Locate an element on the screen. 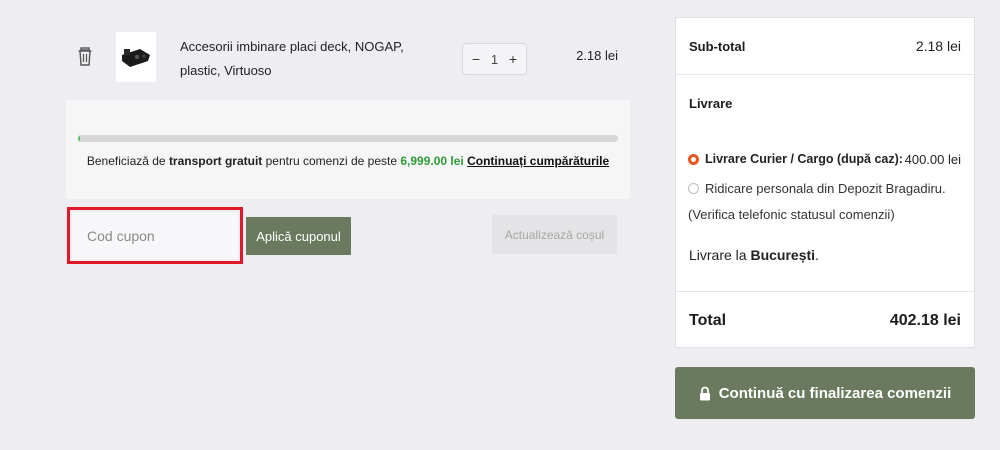 Image resolution: width=1000 pixels, height=450 pixels. message-bold: transport gratuit is located at coordinates (215, 161).